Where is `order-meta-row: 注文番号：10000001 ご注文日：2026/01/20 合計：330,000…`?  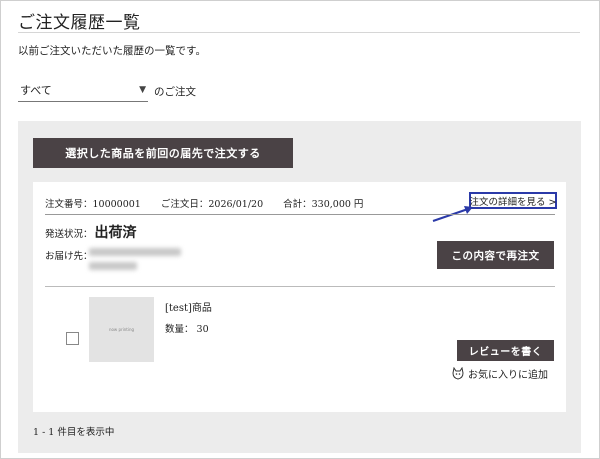 order-meta-row: 注文番号：10000001 ご注文日：2026/01/20 合計：330,000… is located at coordinates (204, 203).